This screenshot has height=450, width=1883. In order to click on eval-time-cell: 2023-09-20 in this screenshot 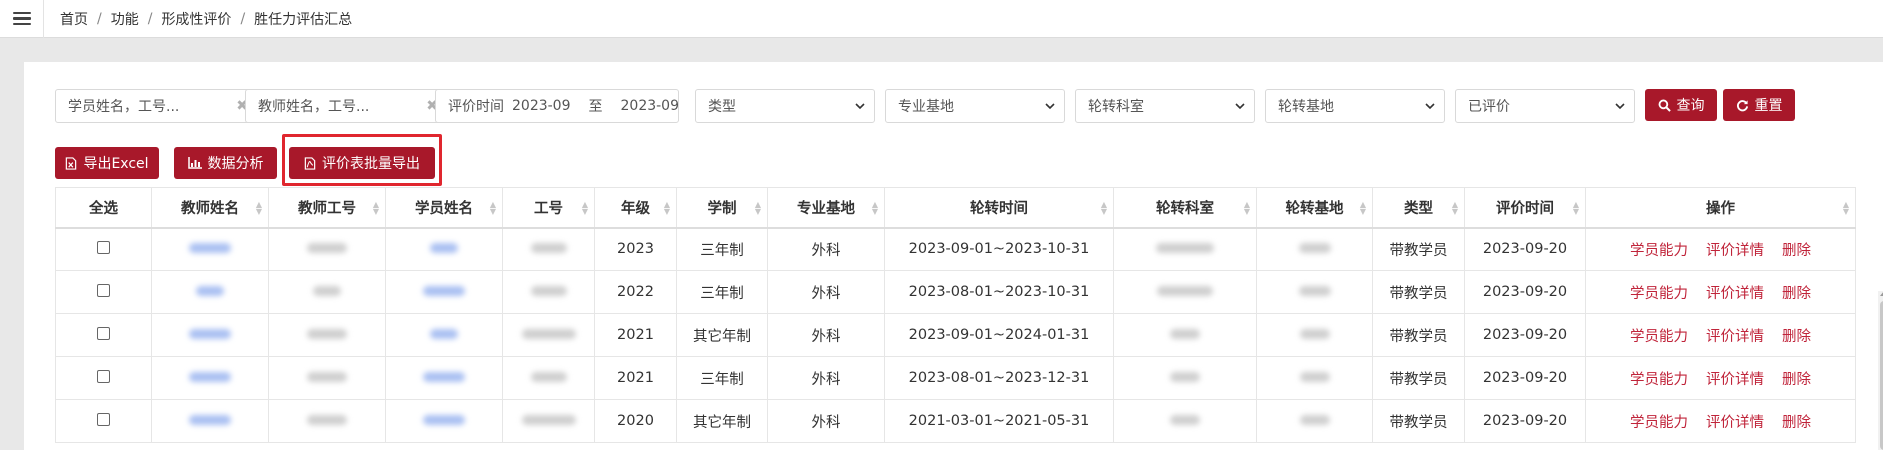, I will do `click(1525, 335)`.